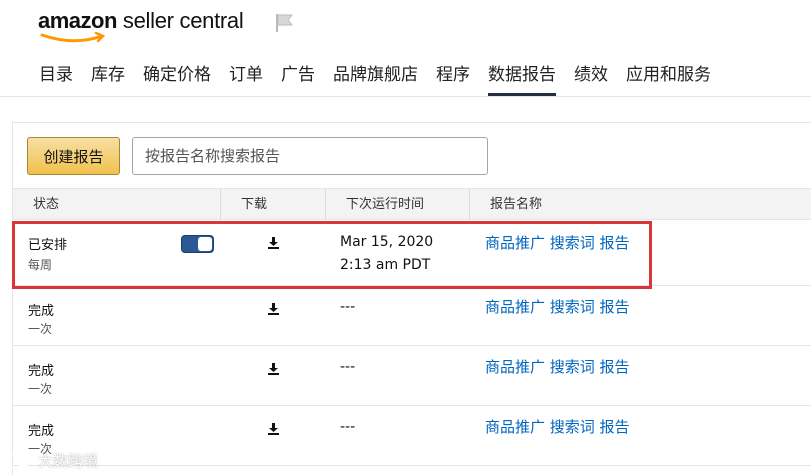 This screenshot has height=475, width=811. What do you see at coordinates (273, 204) in the screenshot?
I see `column-header-download: 下载` at bounding box center [273, 204].